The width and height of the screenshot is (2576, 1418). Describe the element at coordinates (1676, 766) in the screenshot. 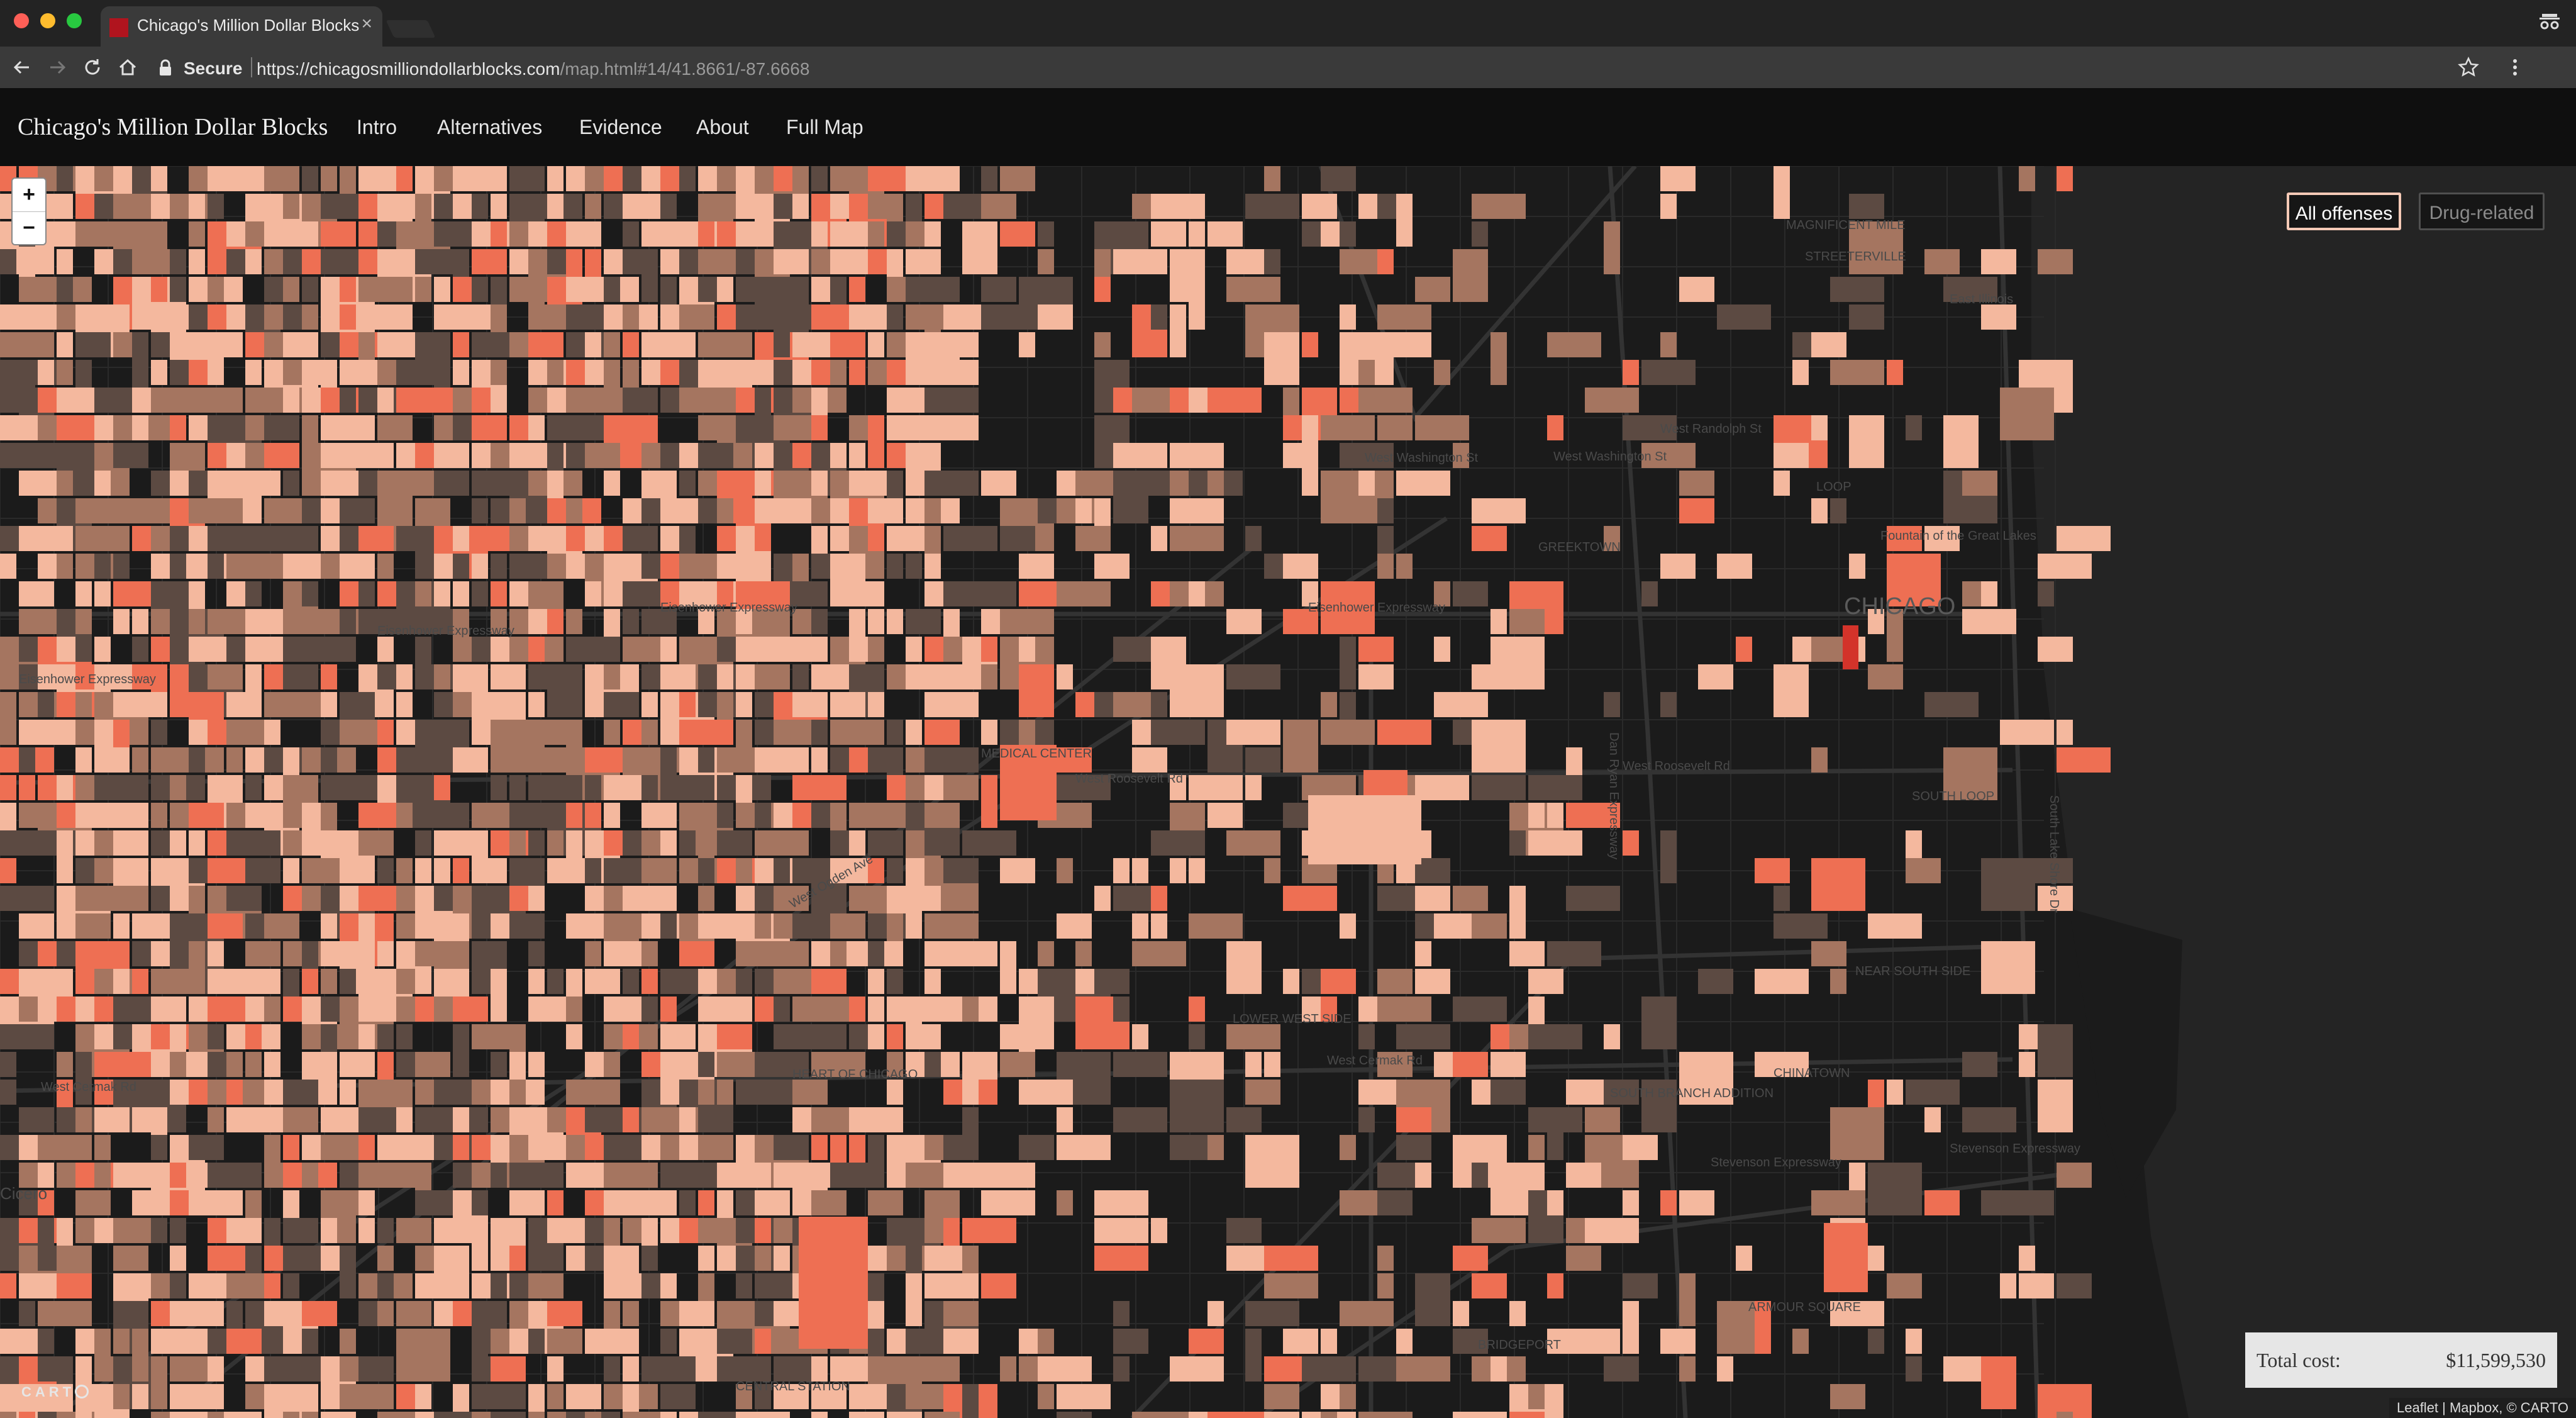

I see `map-label: West Roosevelt Rd` at that location.